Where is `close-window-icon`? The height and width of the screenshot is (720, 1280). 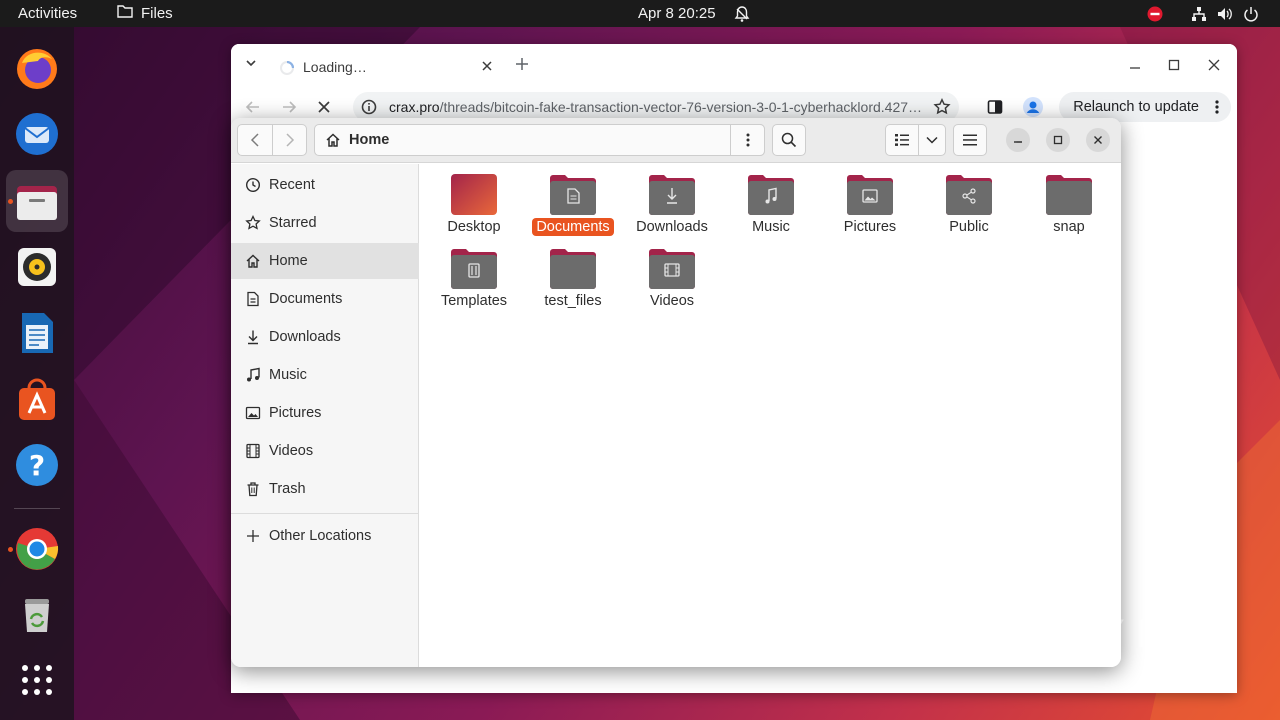 close-window-icon is located at coordinates (1214, 67).